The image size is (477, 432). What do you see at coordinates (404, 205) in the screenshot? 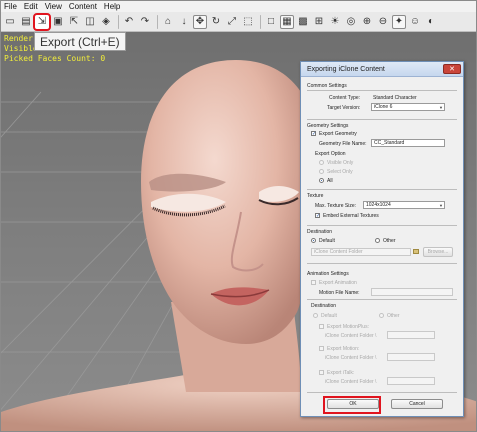
I see `max-texture-size-select: 1024x1024 ▼` at bounding box center [404, 205].